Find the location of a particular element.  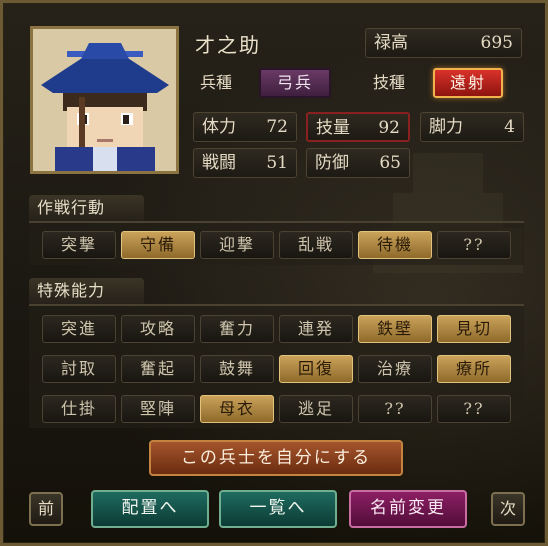

archer-portrait-icon is located at coordinates (104, 100).